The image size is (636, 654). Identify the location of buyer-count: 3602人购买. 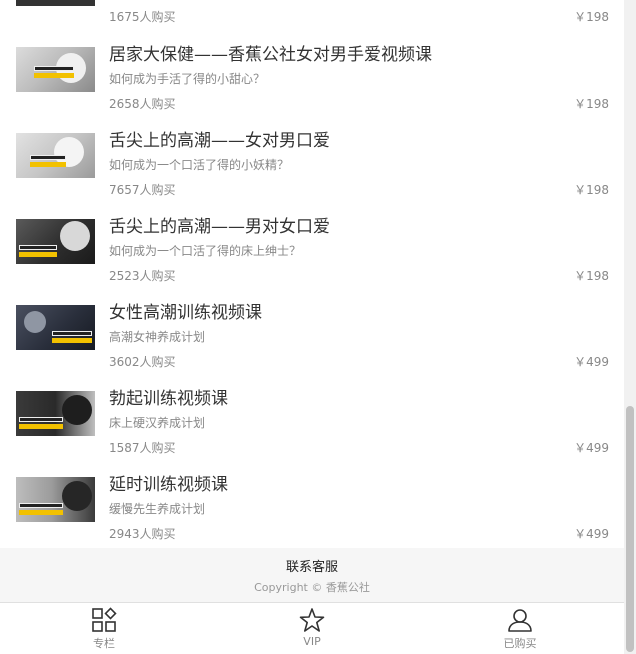
(142, 362).